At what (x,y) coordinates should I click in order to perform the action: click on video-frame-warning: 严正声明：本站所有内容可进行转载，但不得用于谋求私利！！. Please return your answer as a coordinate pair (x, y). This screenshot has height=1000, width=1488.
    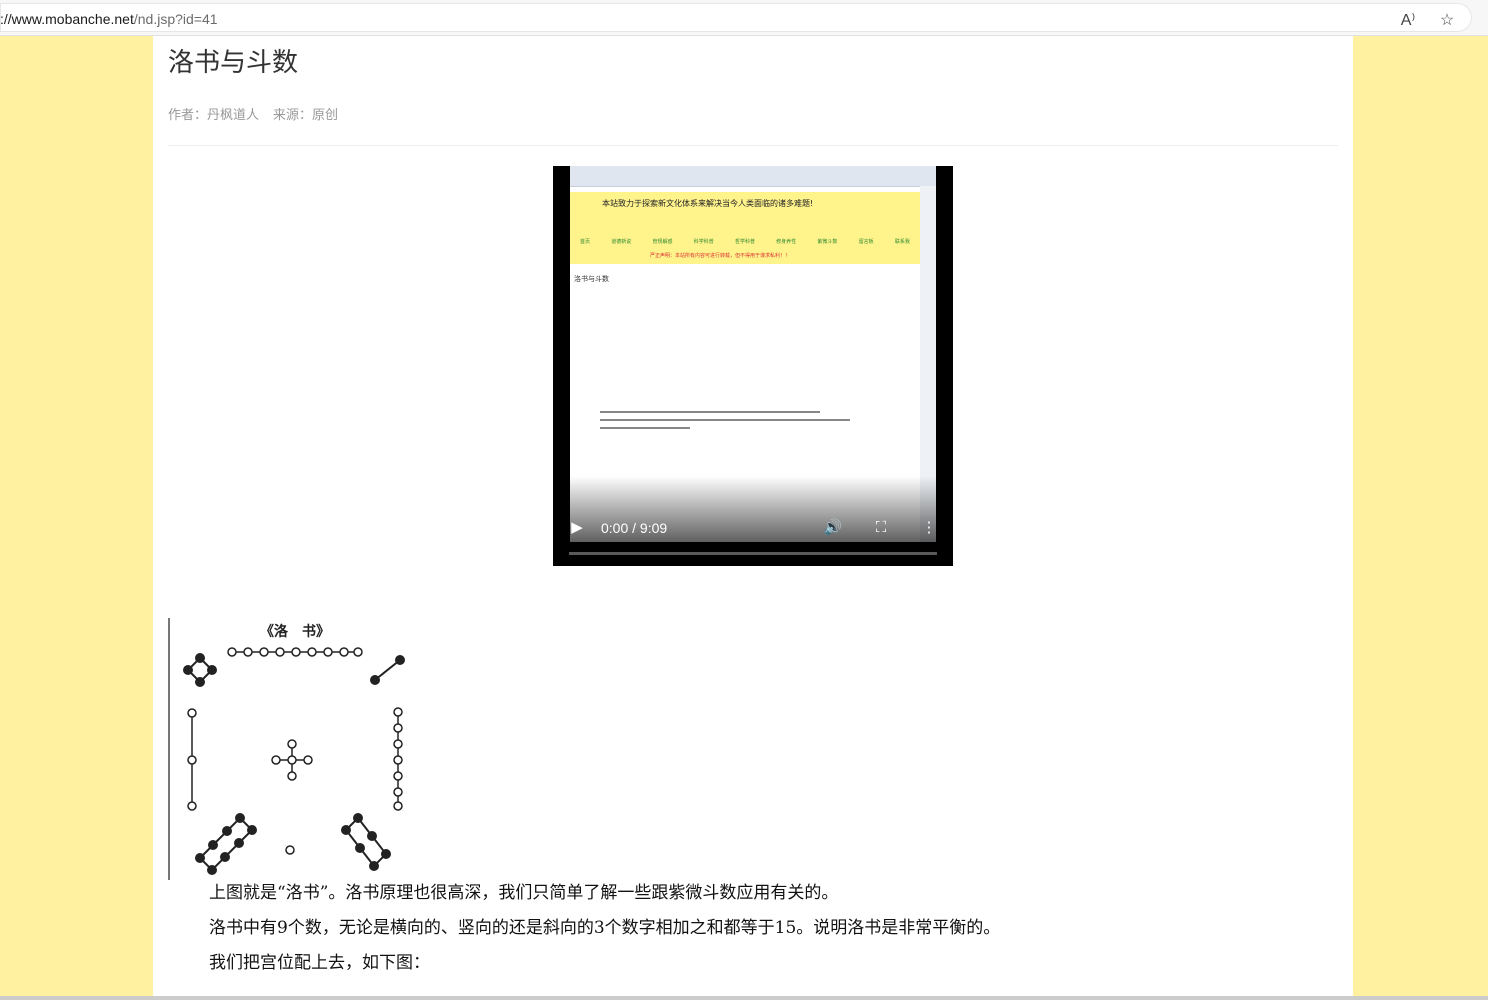
    Looking at the image, I should click on (720, 256).